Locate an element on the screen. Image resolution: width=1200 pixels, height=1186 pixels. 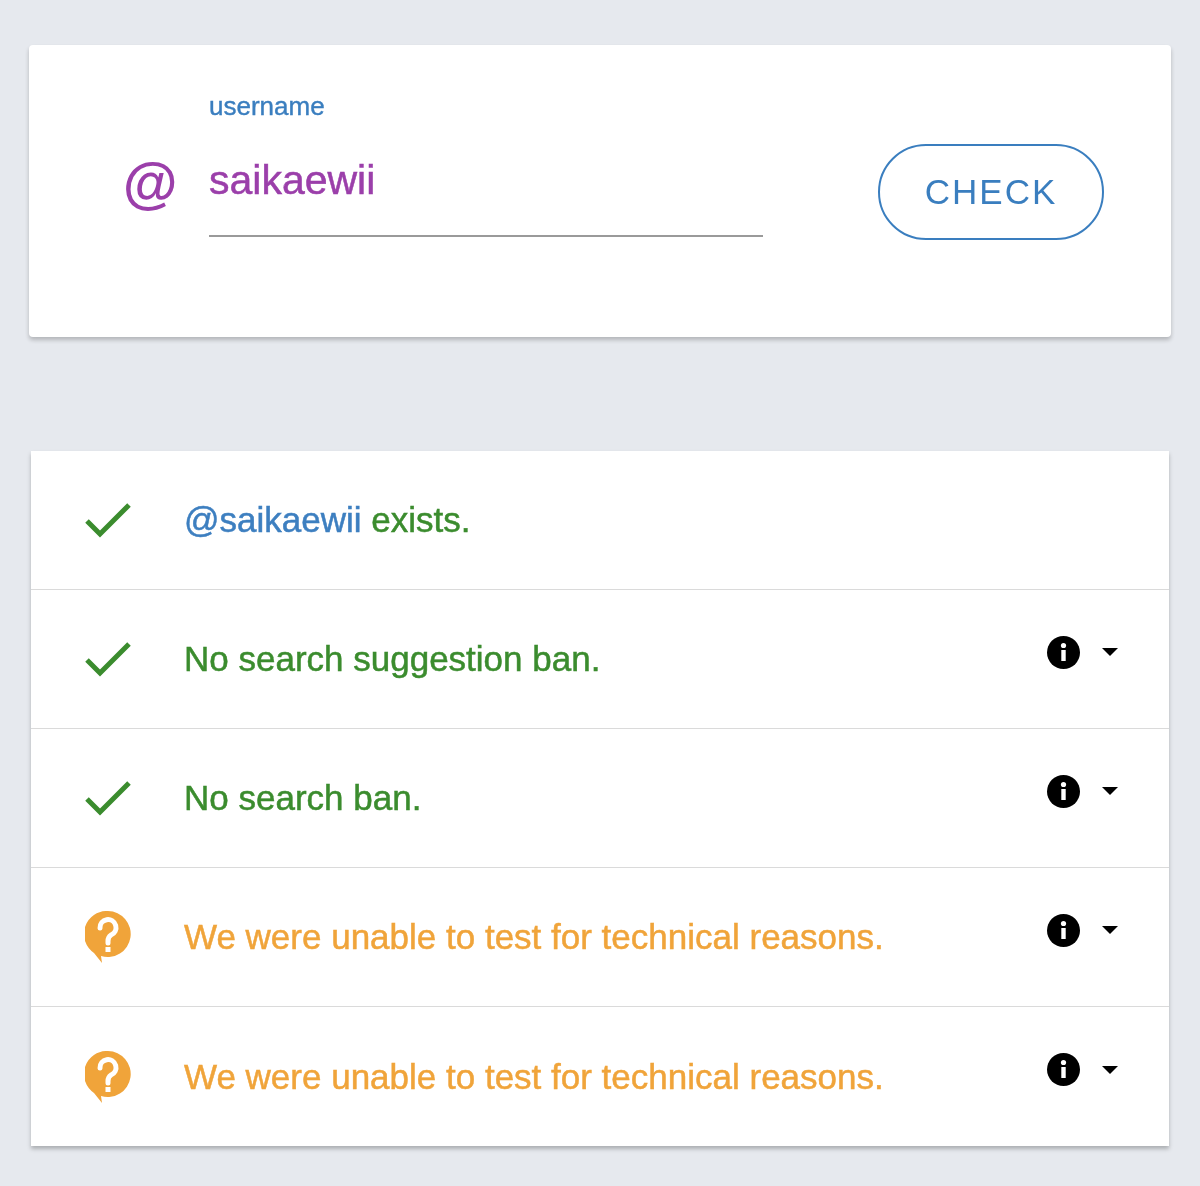
username-input: saikaewii is located at coordinates (486, 188).